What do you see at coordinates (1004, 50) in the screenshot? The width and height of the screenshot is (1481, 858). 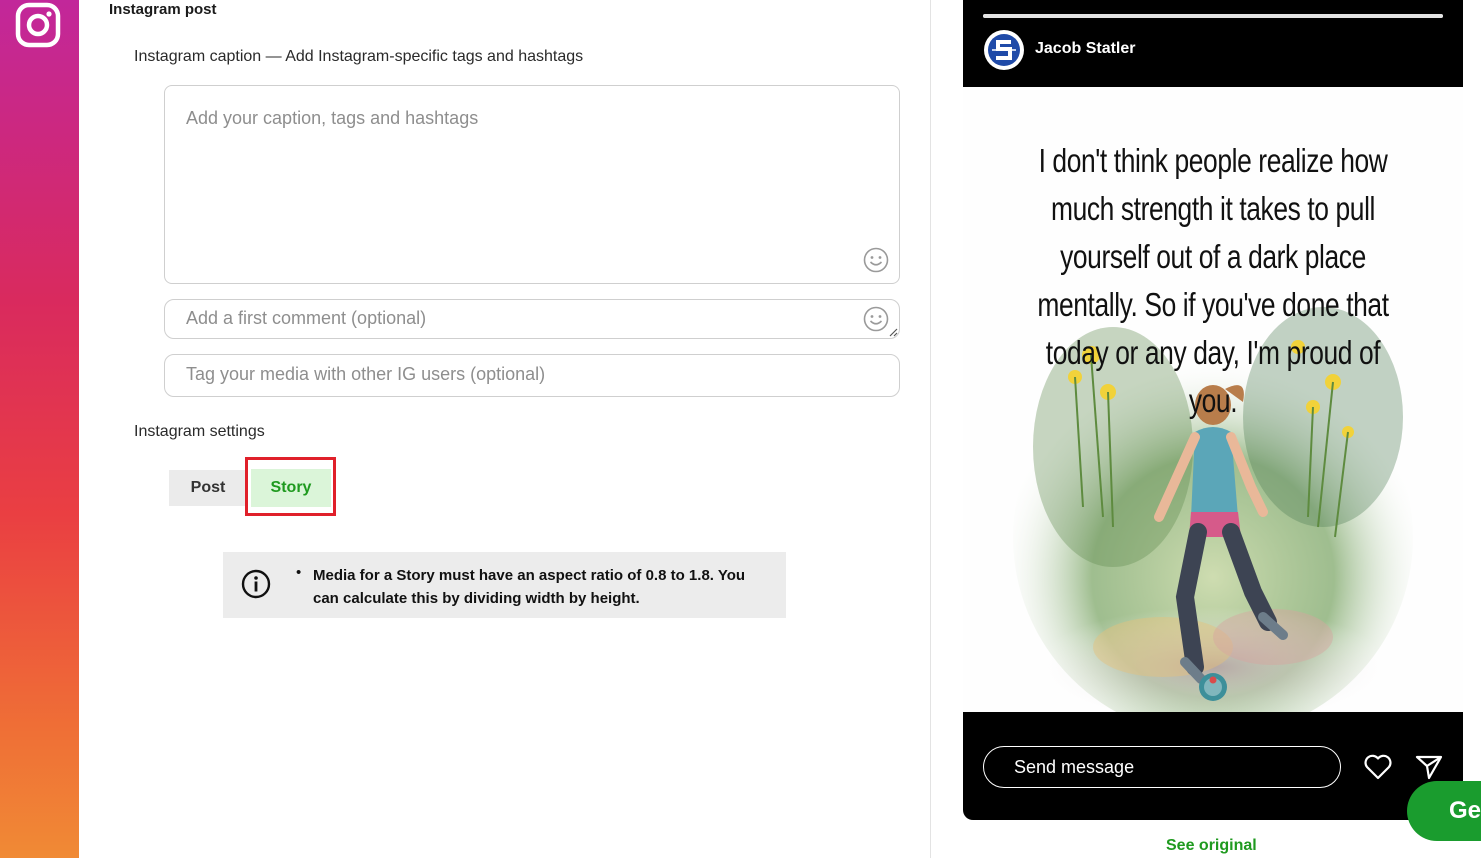 I see `avatar` at bounding box center [1004, 50].